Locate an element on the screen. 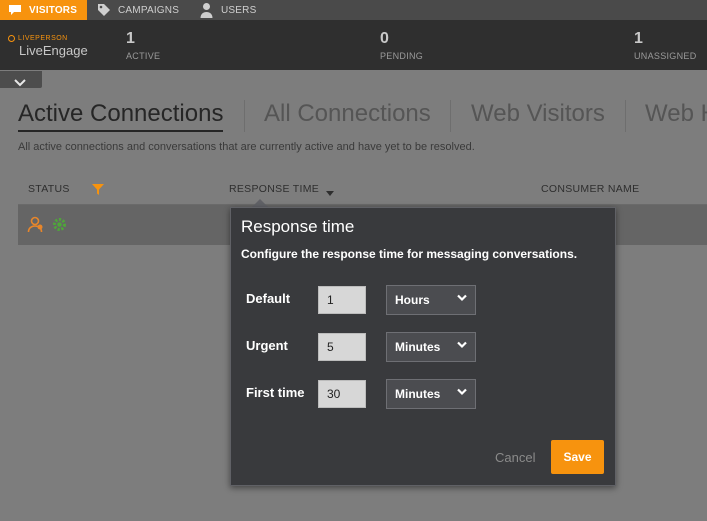  default-unit-select: Hours is located at coordinates (431, 300).